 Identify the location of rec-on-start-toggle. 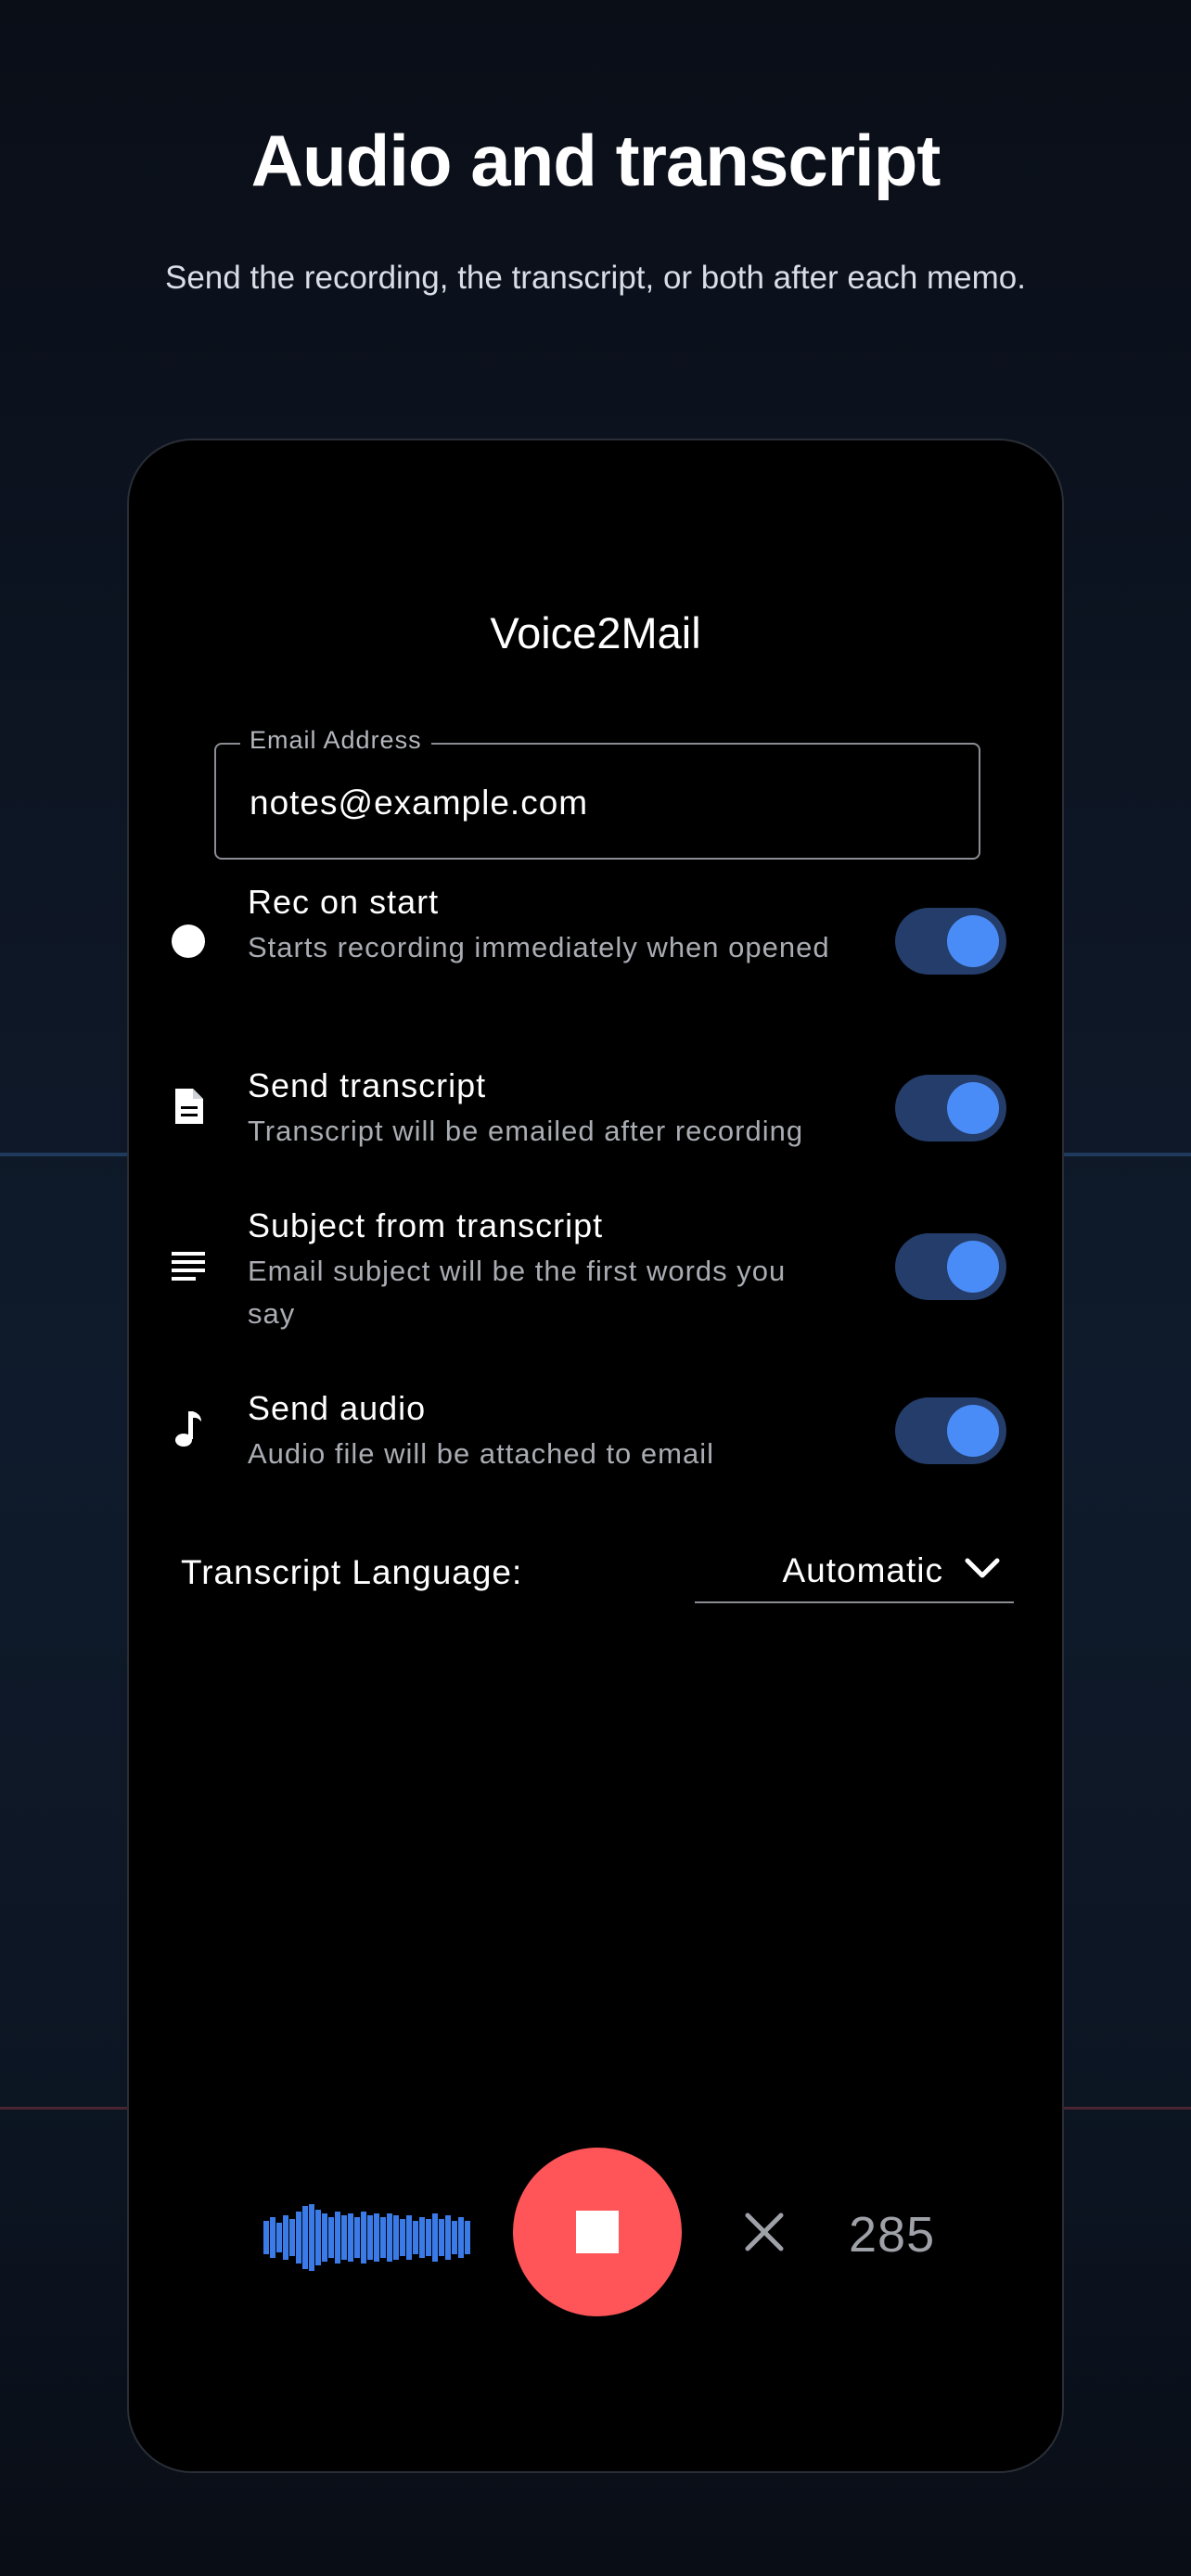
(951, 941).